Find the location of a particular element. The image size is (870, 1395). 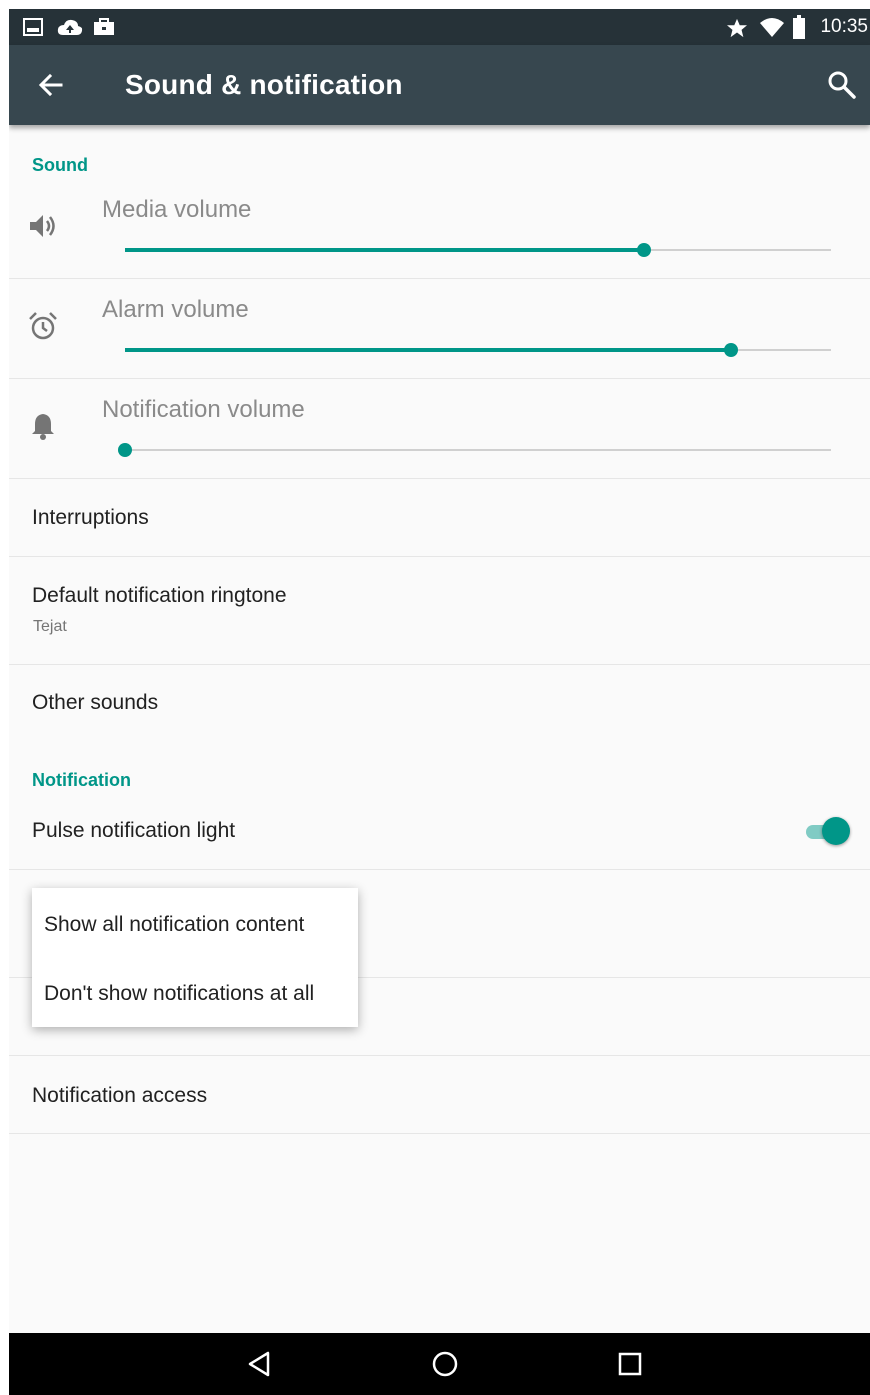

pulse-light-toggle is located at coordinates (829, 831).